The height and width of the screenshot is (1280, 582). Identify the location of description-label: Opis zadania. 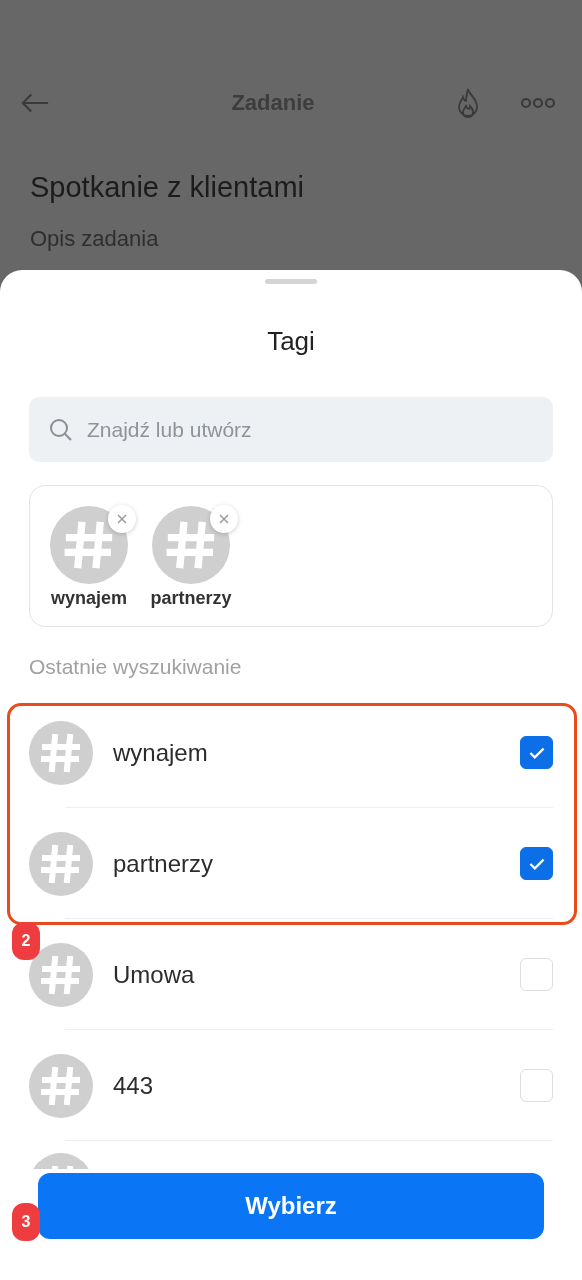
(95, 239).